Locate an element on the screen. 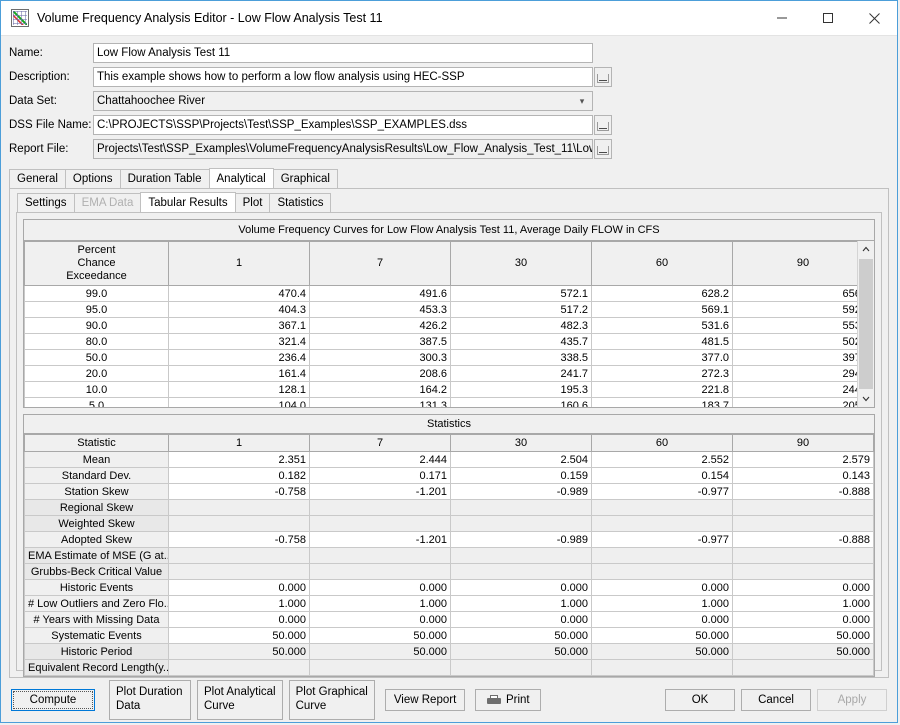  cell-v90: 592.4 is located at coordinates (794, 309).